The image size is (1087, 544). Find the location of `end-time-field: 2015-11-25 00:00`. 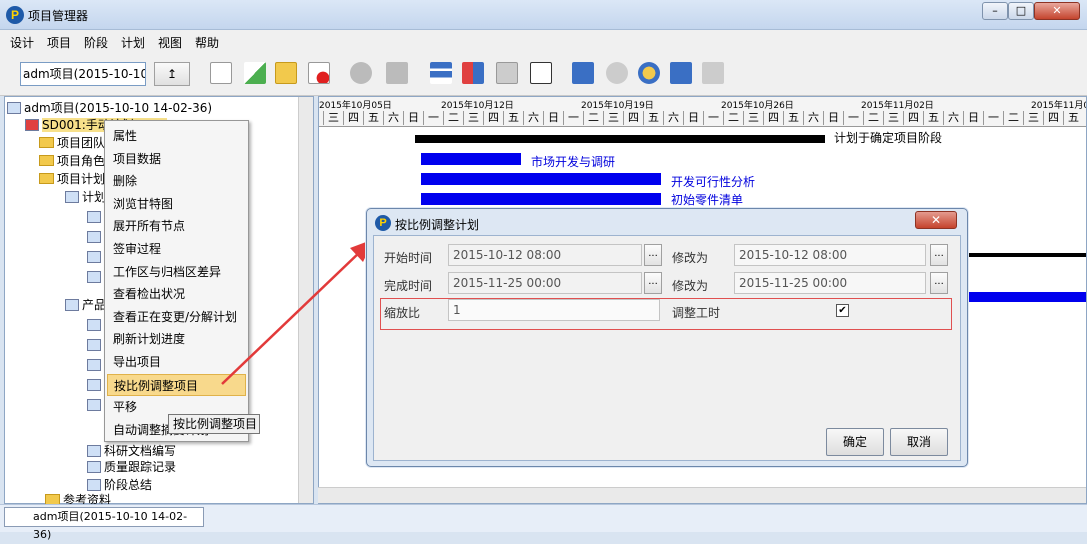

end-time-field: 2015-11-25 00:00 is located at coordinates (545, 283).